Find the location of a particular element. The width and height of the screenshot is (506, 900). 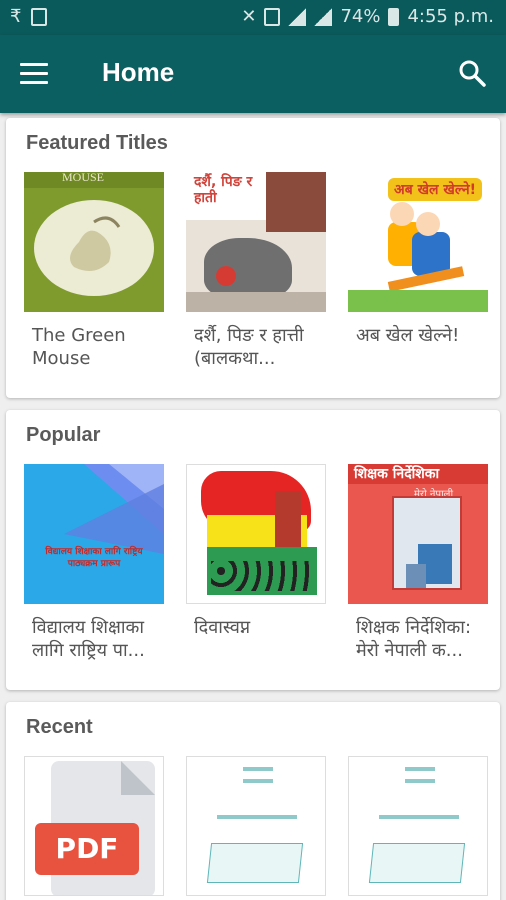

pdf-badge: PDF is located at coordinates (87, 849).